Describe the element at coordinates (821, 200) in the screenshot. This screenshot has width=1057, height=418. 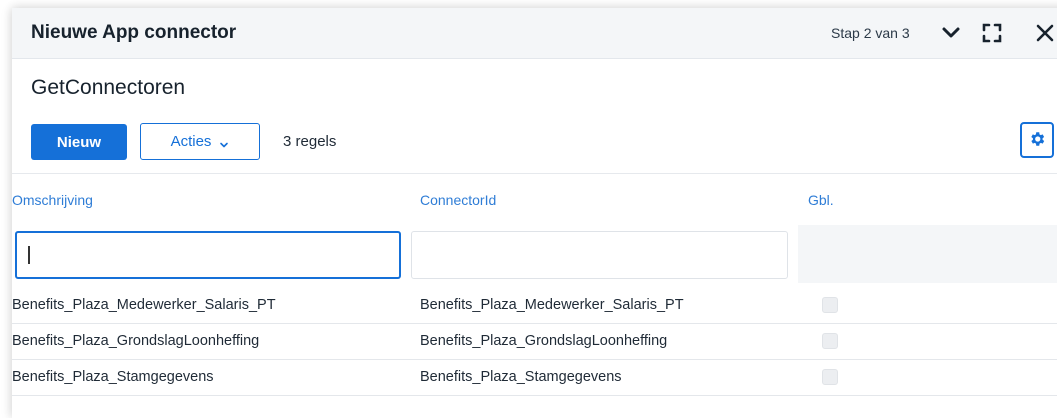
I see `column-header-gbl: Gbl.` at that location.